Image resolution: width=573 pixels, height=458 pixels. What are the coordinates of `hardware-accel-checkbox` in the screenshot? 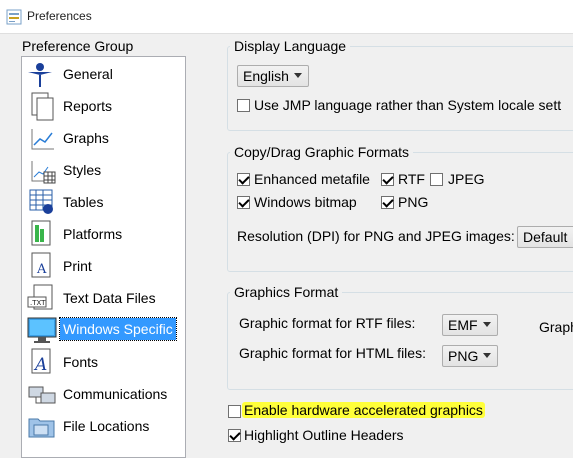 It's located at (234, 411).